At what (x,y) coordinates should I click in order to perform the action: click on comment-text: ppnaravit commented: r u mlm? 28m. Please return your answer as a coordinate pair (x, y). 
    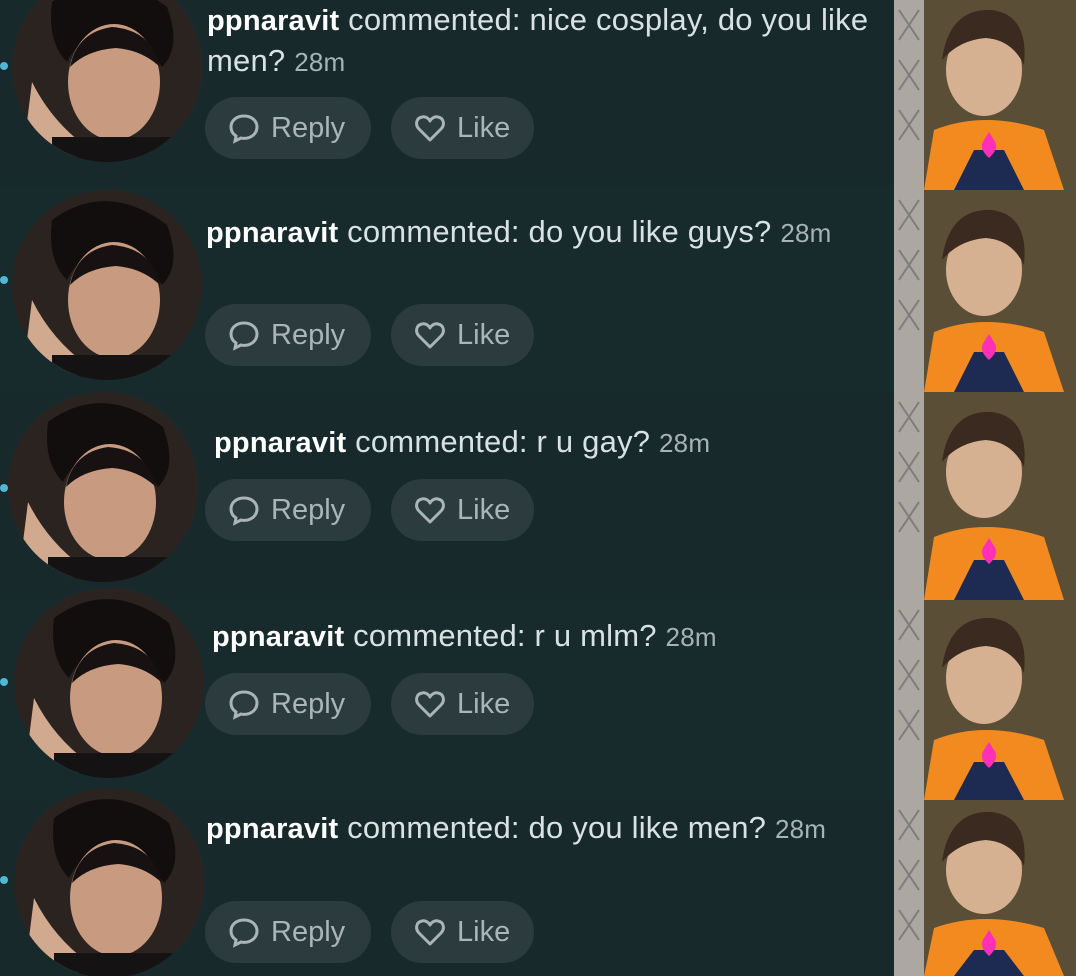
    Looking at the image, I should click on (552, 636).